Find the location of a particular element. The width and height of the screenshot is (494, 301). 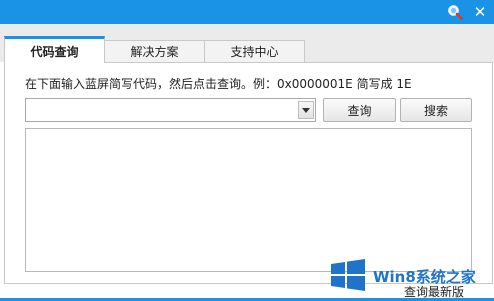

tab-solutions: 解决方案 is located at coordinates (154, 51).